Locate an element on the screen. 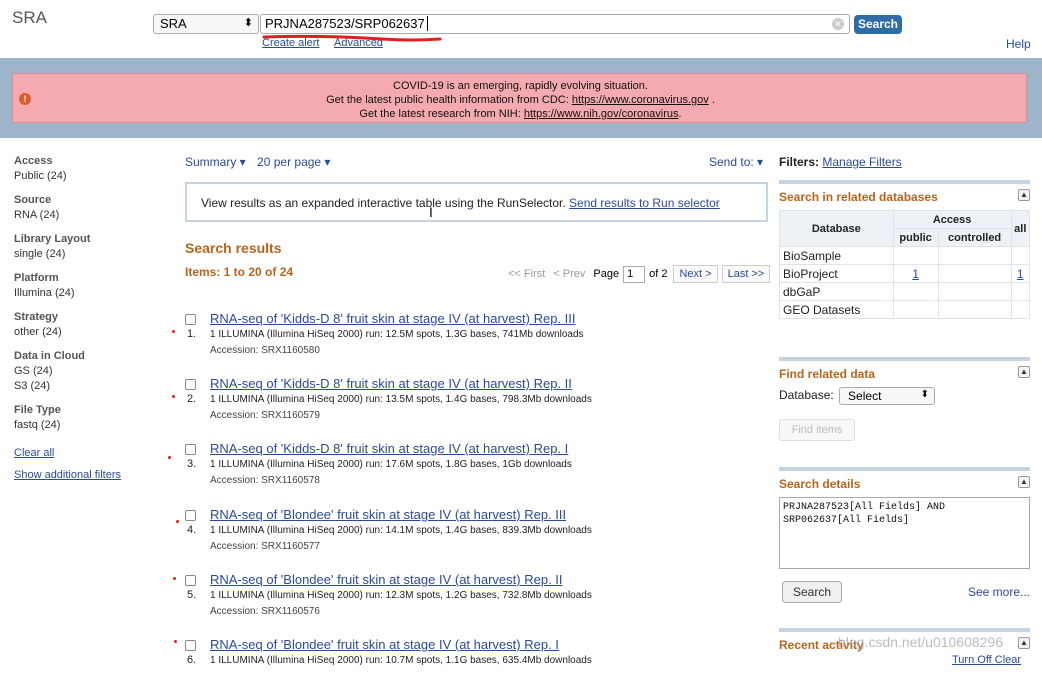  watermark: blog.csdn.net/u010608296 is located at coordinates (921, 642).